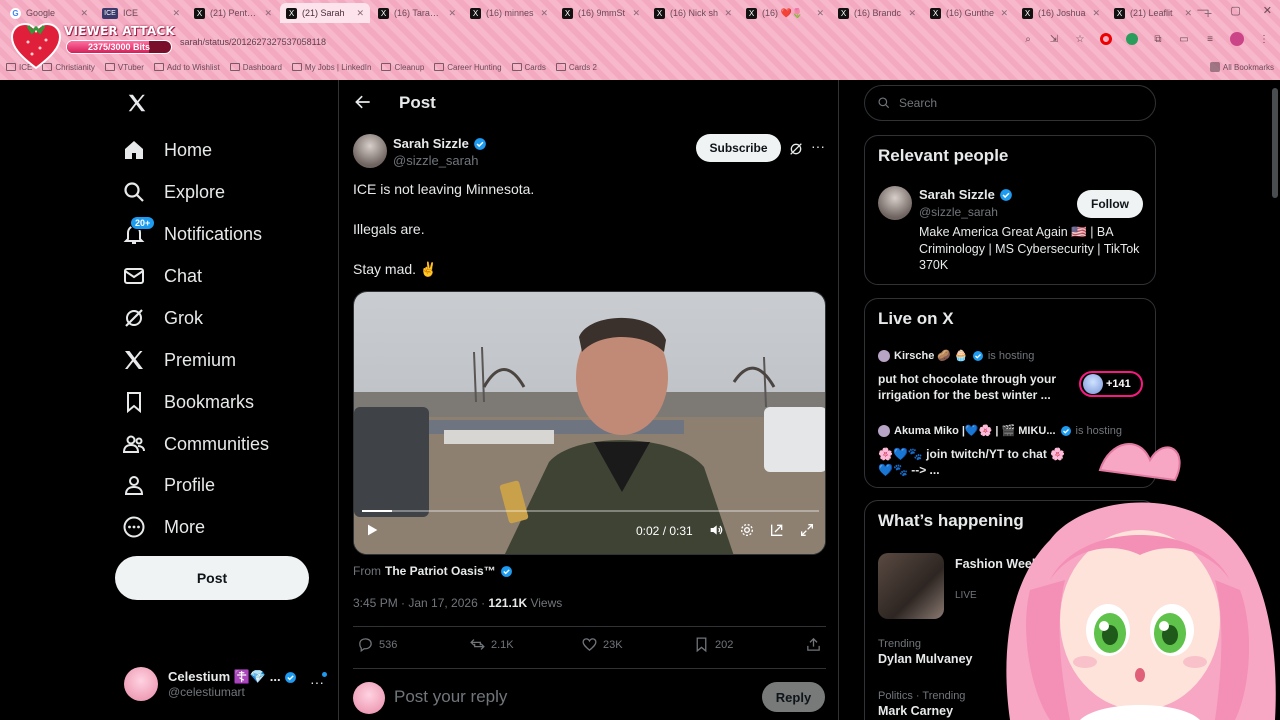 The width and height of the screenshot is (1280, 720). What do you see at coordinates (372, 530) in the screenshot?
I see `play-icon` at bounding box center [372, 530].